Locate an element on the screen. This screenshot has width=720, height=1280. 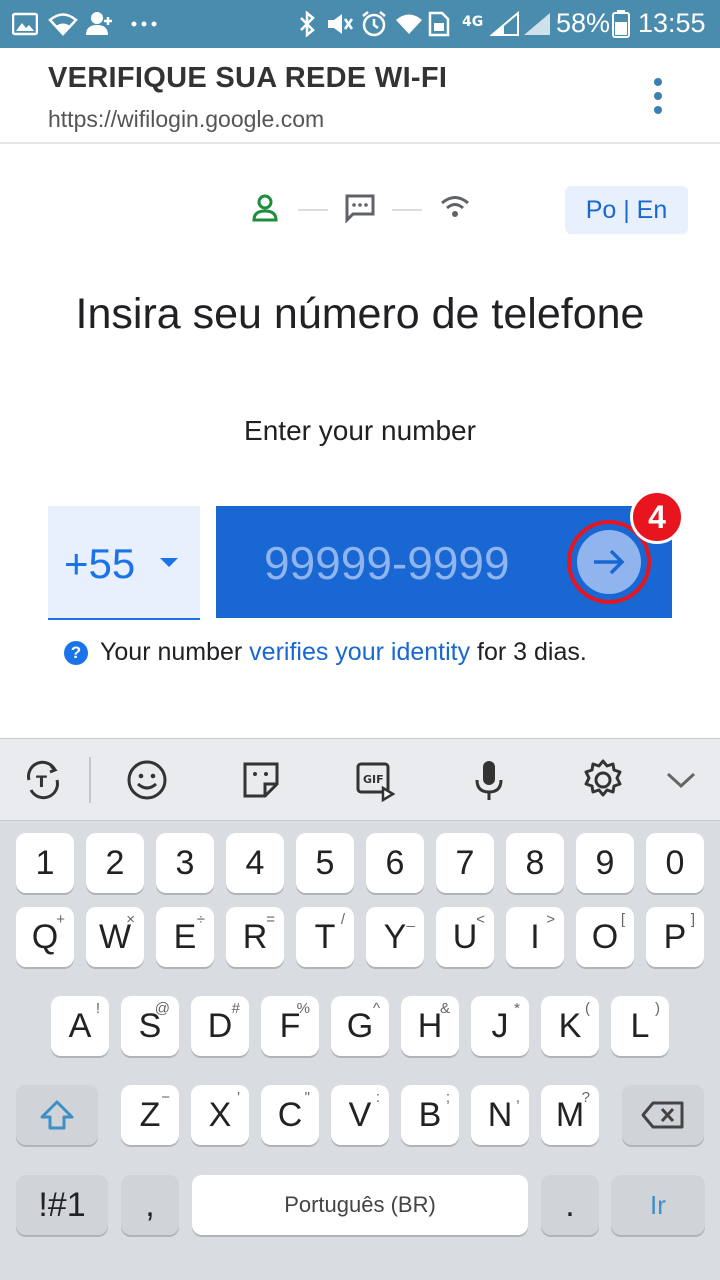
key-v: V: is located at coordinates (360, 1115).